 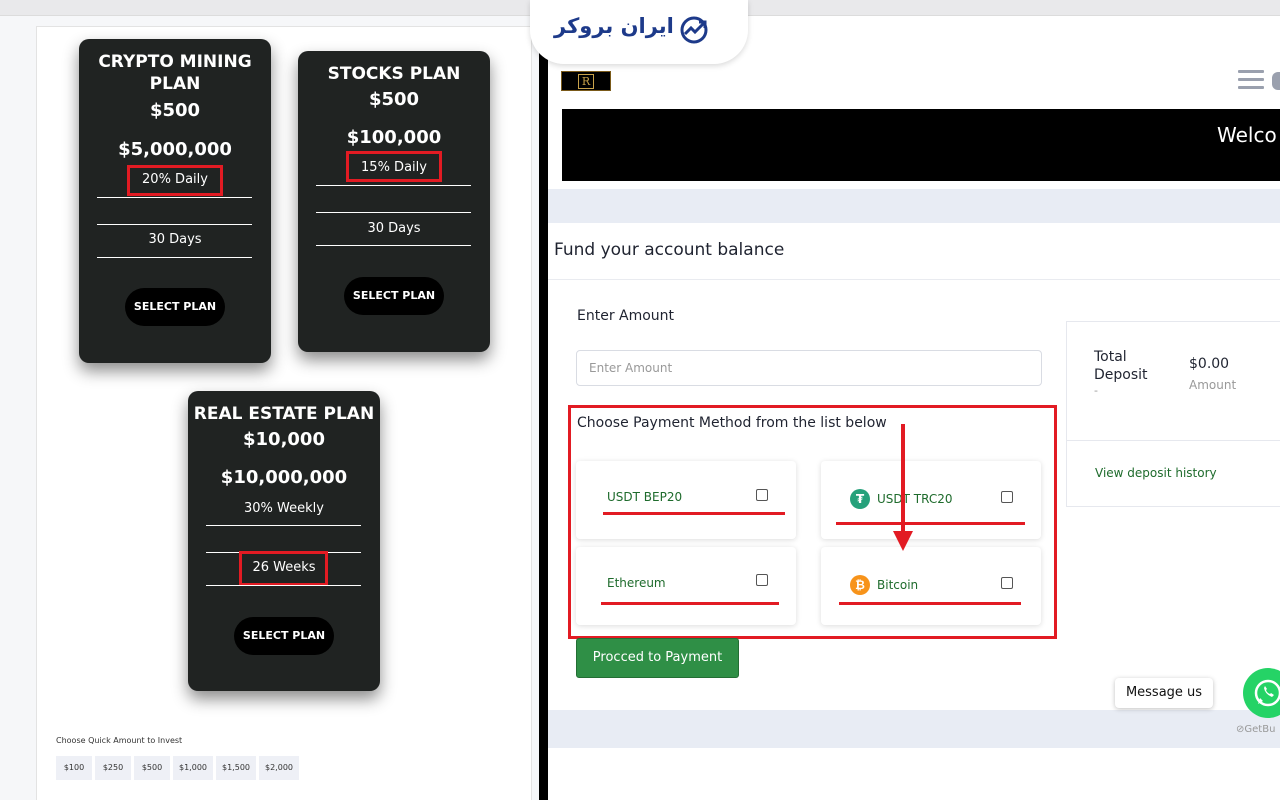 I want to click on plan-roi: 30% Weekly, so click(x=284, y=508).